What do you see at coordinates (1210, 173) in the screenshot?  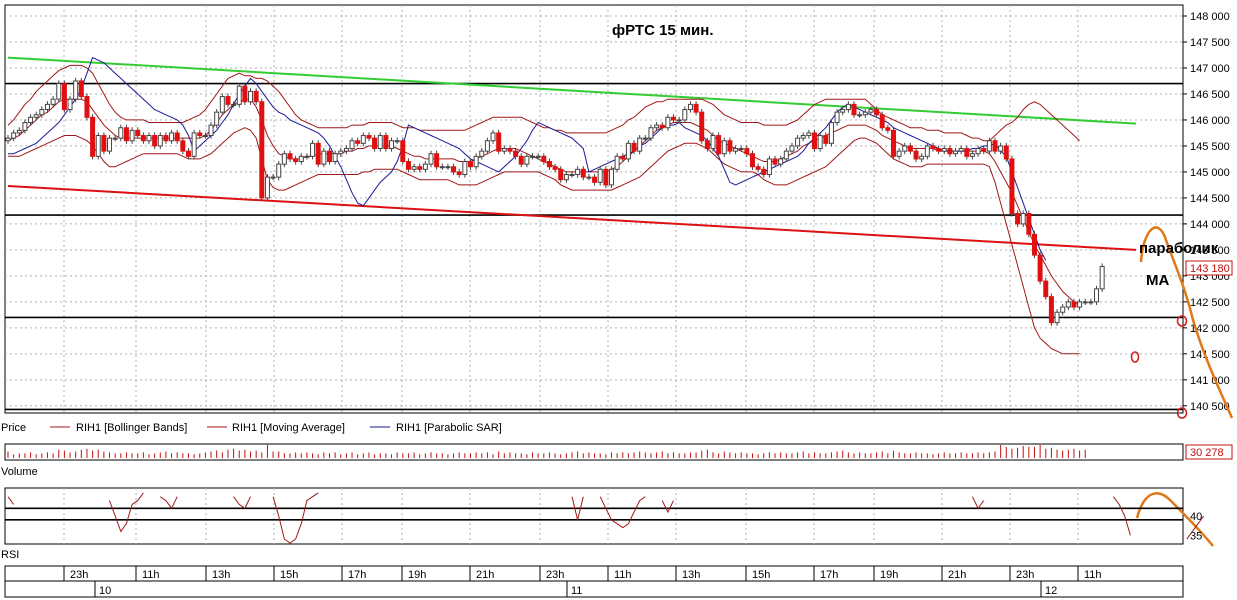 I see `price-tick-label: 145 000` at bounding box center [1210, 173].